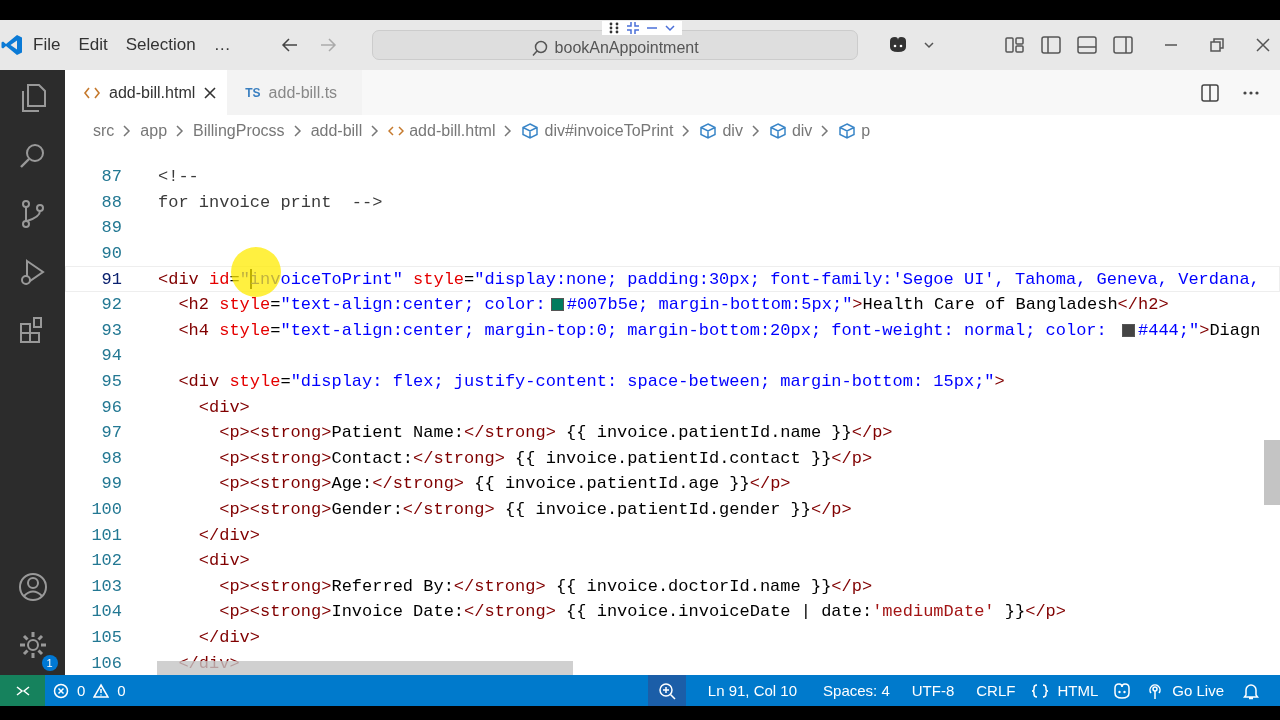  What do you see at coordinates (1014, 45) in the screenshot?
I see `layout-icon` at bounding box center [1014, 45].